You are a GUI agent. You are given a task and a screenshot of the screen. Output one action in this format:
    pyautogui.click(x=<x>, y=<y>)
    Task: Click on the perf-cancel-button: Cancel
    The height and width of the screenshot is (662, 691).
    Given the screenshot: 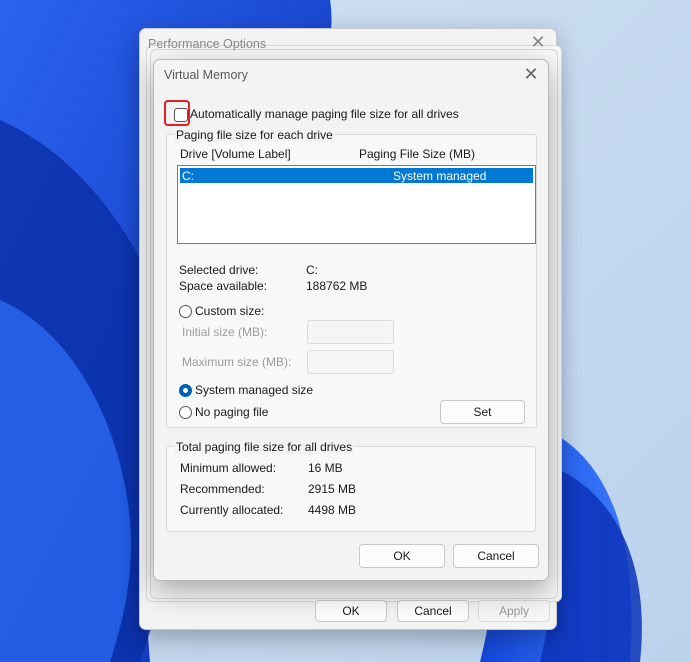 What is the action you would take?
    pyautogui.click(x=433, y=611)
    